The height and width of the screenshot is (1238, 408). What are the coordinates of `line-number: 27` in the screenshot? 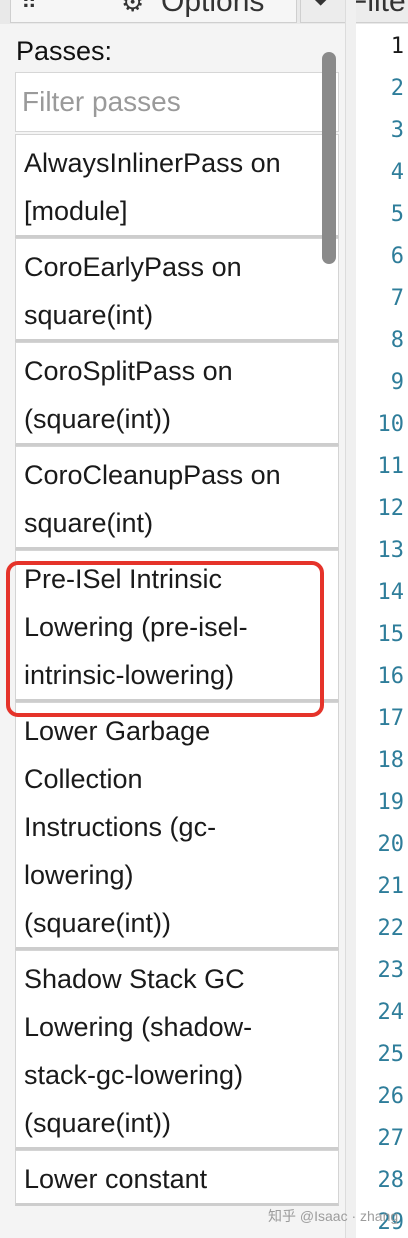 It's located at (391, 1138).